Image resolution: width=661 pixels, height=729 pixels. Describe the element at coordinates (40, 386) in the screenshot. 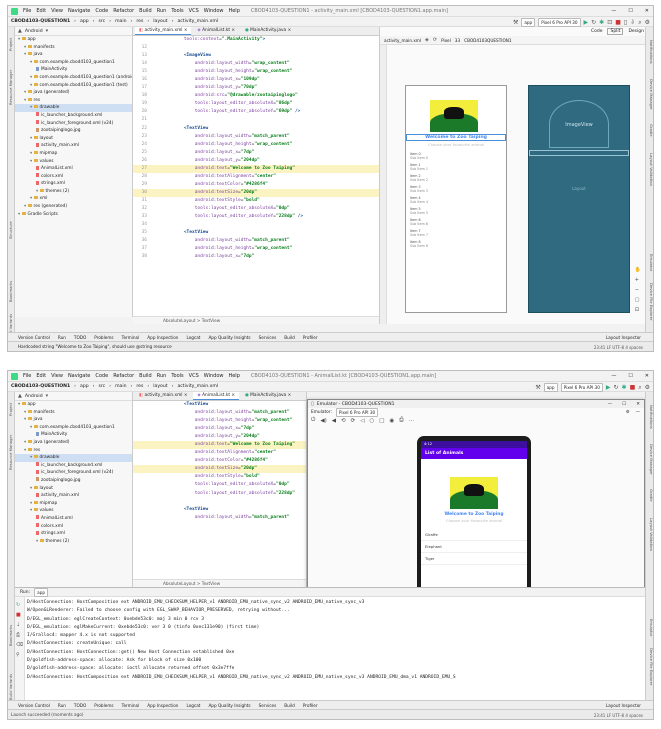

I see `breadcrumb-item: CBOD4103-QUESTION1` at that location.